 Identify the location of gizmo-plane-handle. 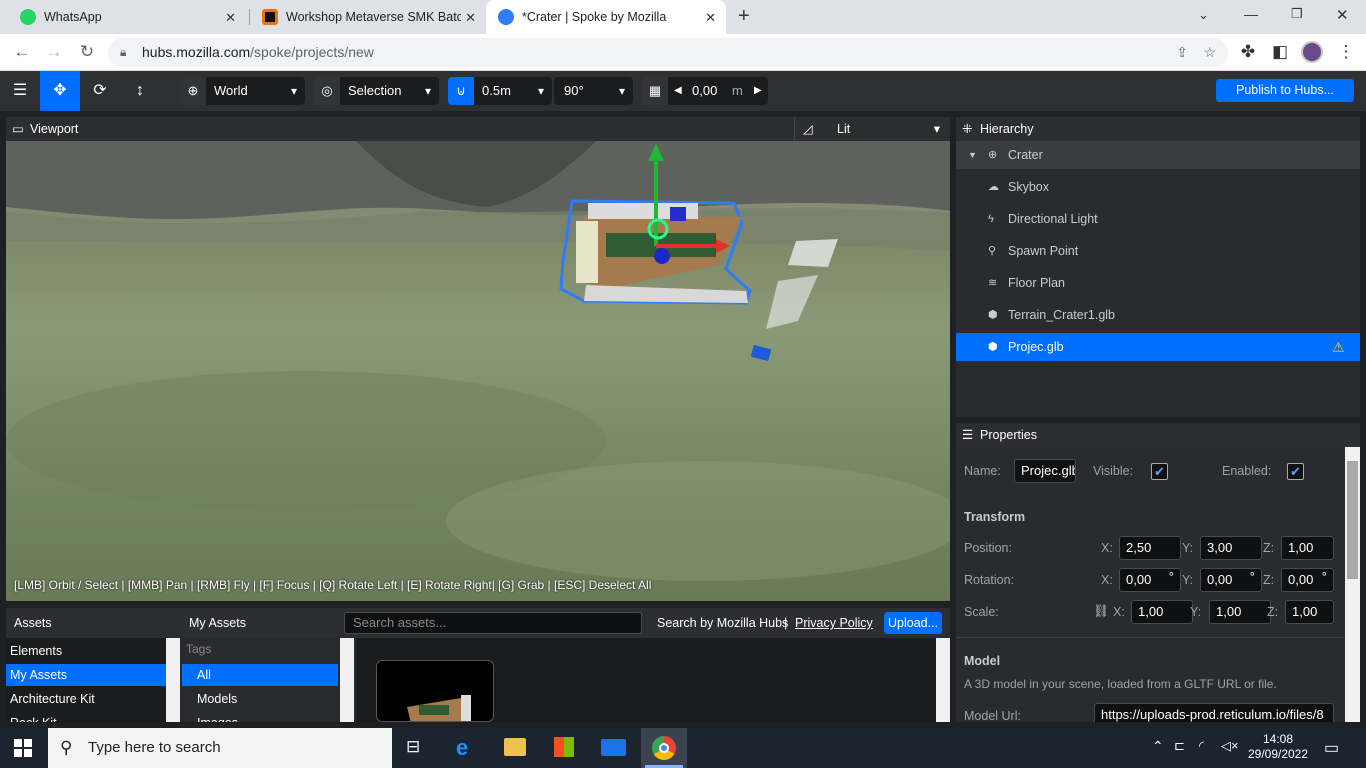
(678, 214).